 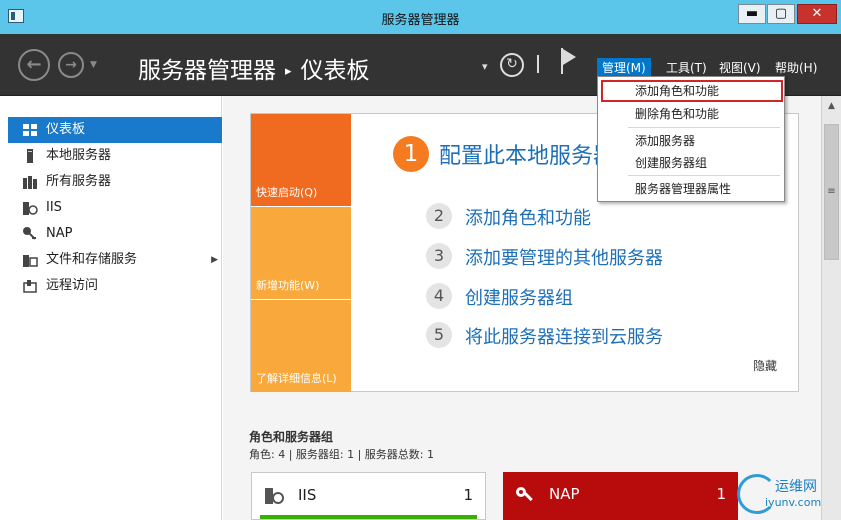 I want to click on manage-menu-dropdown: 添加角色和功能 删除角色和功能 添加服务器 创建服务器组 服务器管理器属性, so click(x=691, y=139).